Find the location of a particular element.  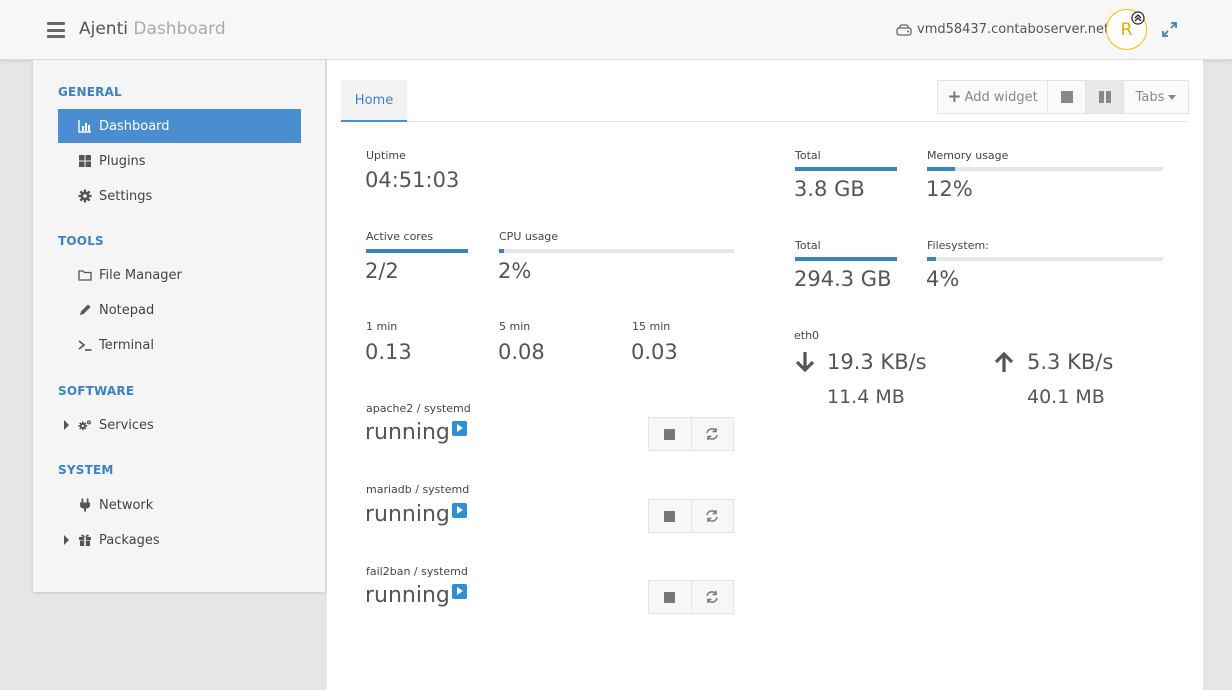

hostname-text: vmd58437.contaboserver.net is located at coordinates (1013, 29).